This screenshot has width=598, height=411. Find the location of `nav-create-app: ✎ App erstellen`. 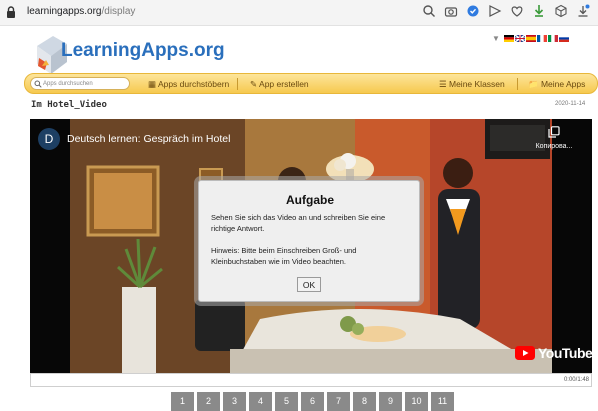

nav-create-app: ✎ App erstellen is located at coordinates (279, 84).